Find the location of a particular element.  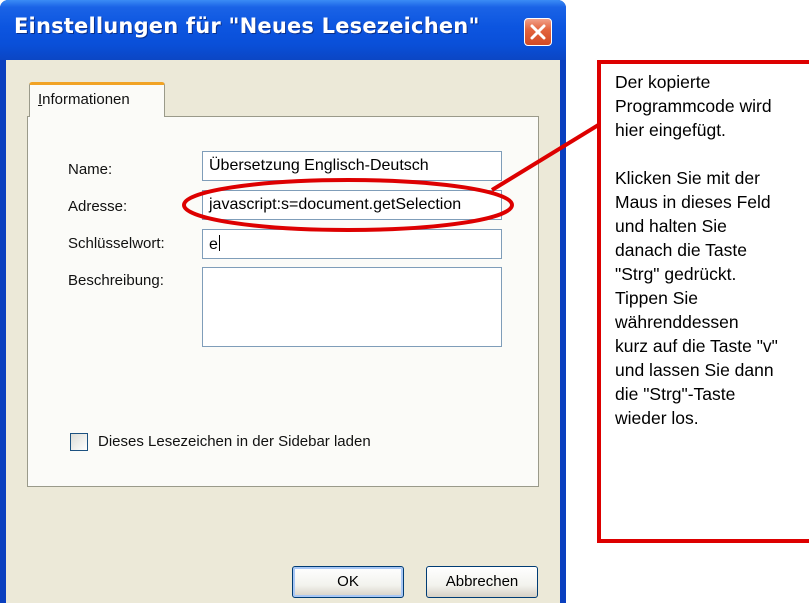

connector-line is located at coordinates (546, 157).